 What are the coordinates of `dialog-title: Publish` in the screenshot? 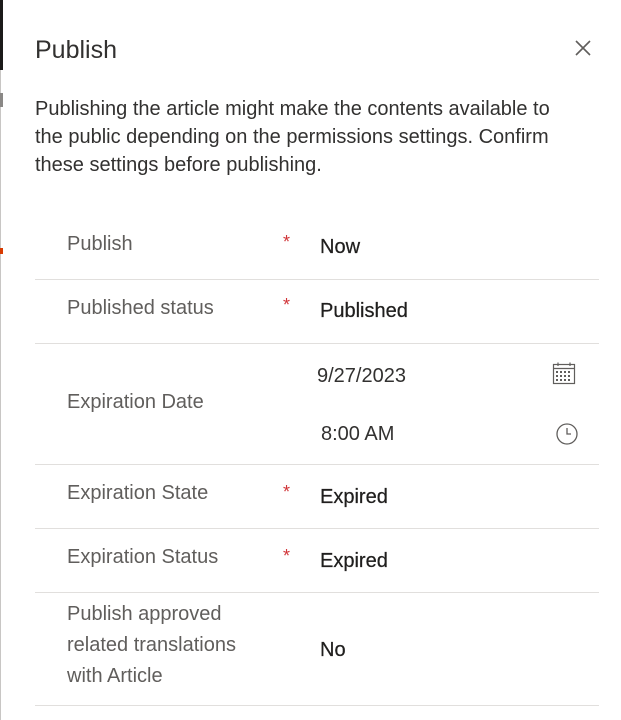 It's located at (76, 50).